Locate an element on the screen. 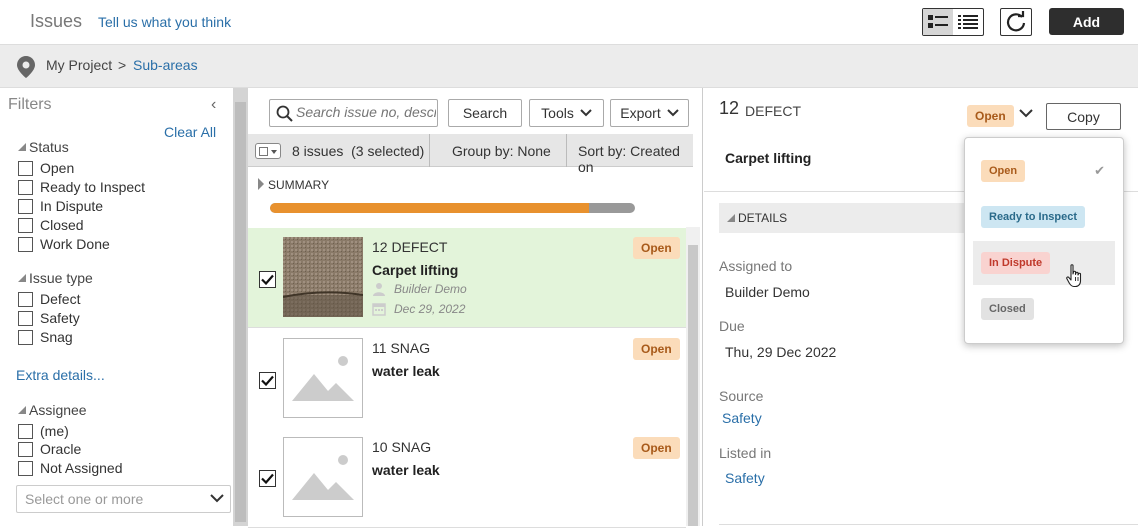 This screenshot has width=1138, height=528. export-button: Export is located at coordinates (649, 113).